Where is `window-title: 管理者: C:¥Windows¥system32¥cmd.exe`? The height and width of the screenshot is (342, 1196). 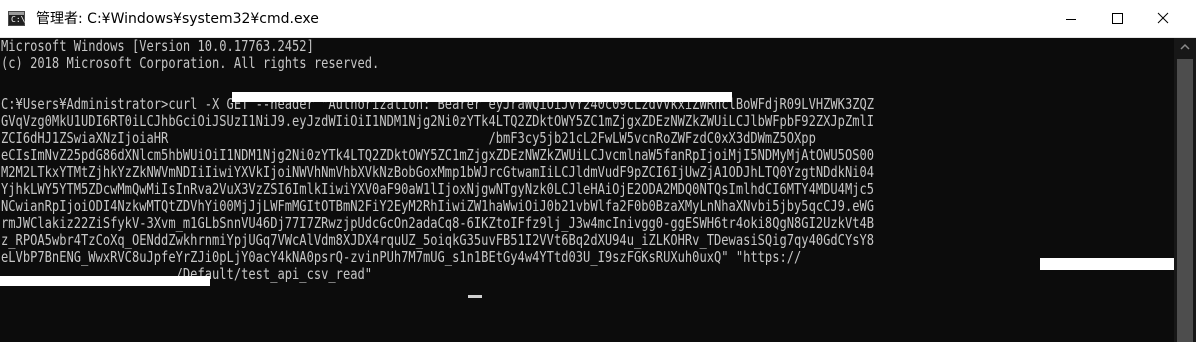 window-title: 管理者: C:¥Windows¥system32¥cmd.exe is located at coordinates (177, 19).